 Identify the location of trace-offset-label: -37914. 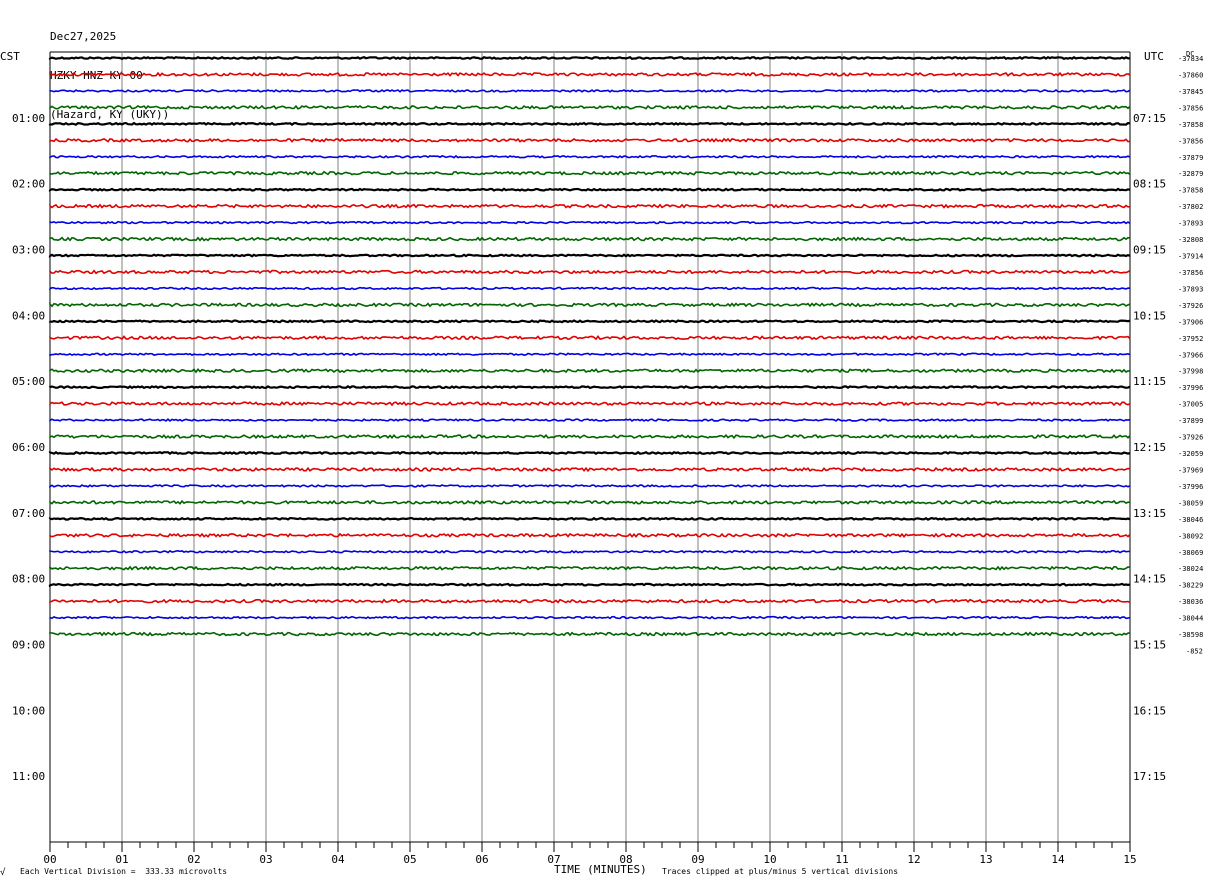
(1190, 257).